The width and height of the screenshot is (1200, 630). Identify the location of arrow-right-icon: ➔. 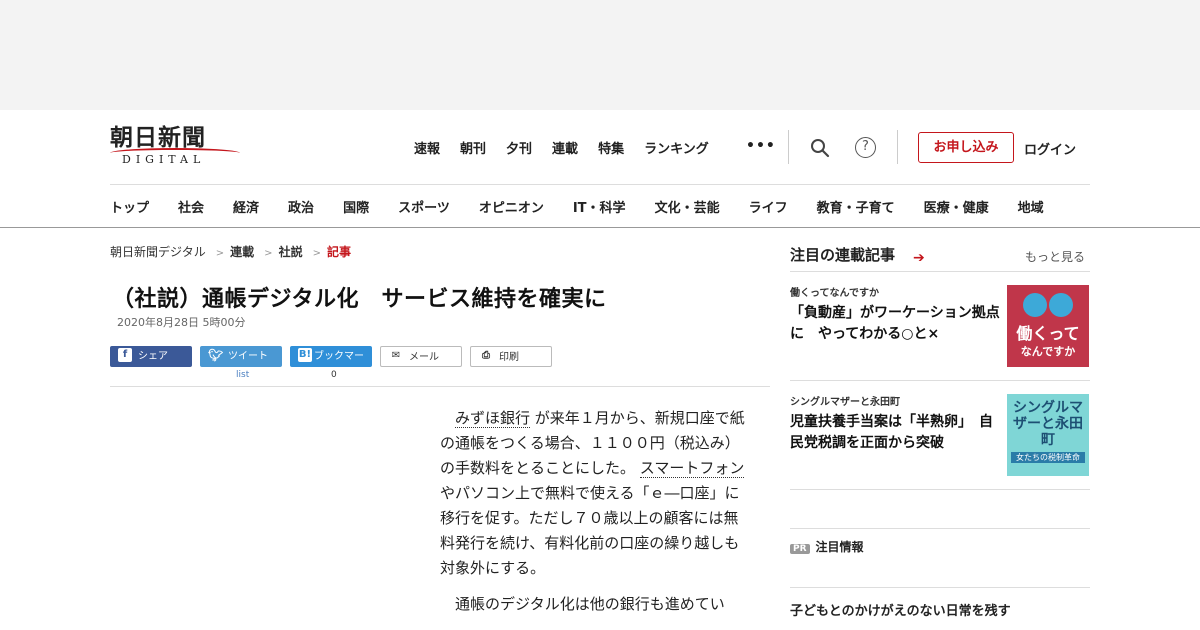
(919, 258).